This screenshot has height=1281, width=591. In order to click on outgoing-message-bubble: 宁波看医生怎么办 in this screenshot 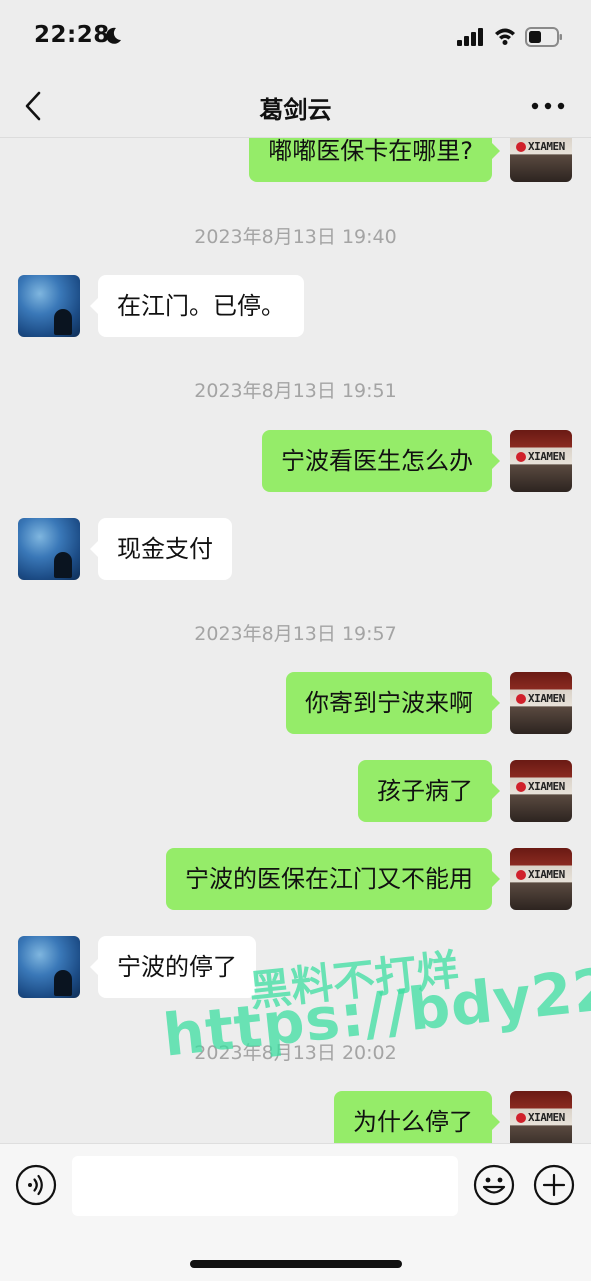, I will do `click(381, 461)`.